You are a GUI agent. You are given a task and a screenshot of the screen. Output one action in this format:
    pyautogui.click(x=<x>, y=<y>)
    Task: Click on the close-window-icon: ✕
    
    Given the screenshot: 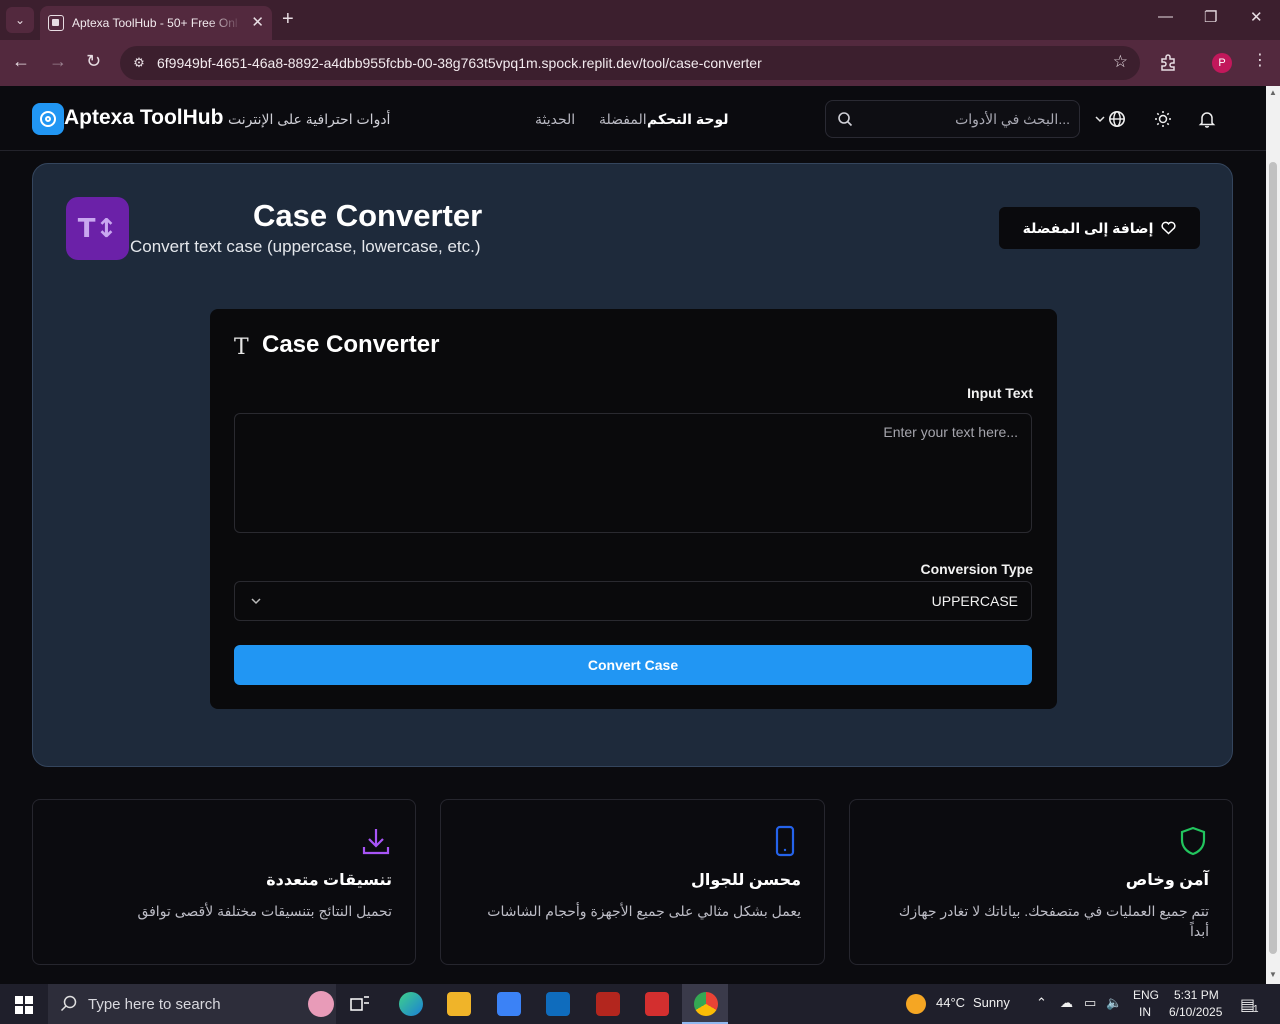 What is the action you would take?
    pyautogui.click(x=1256, y=17)
    